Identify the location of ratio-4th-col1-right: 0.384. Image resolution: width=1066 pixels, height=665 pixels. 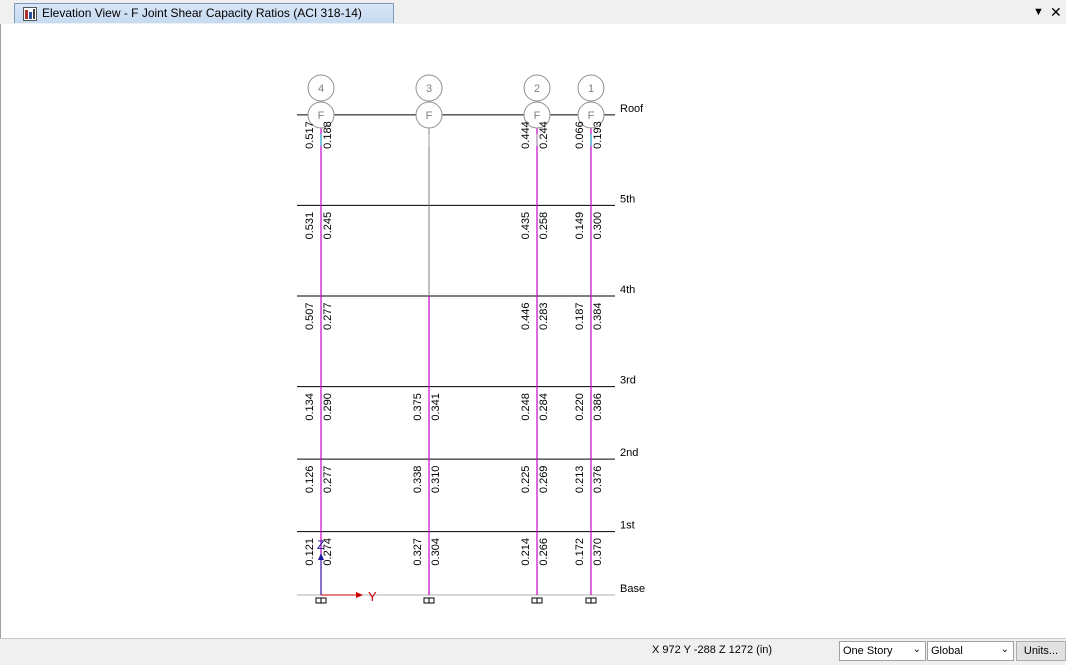
(598, 316).